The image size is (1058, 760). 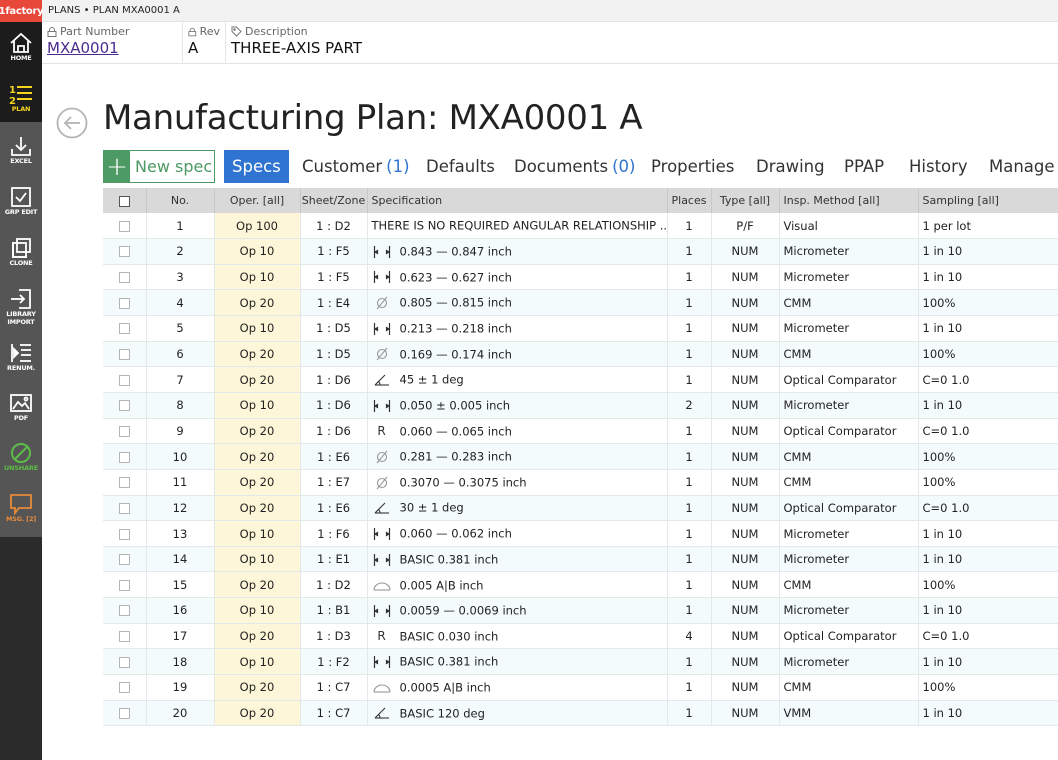 What do you see at coordinates (864, 166) in the screenshot?
I see `tab-ppap: PPAP` at bounding box center [864, 166].